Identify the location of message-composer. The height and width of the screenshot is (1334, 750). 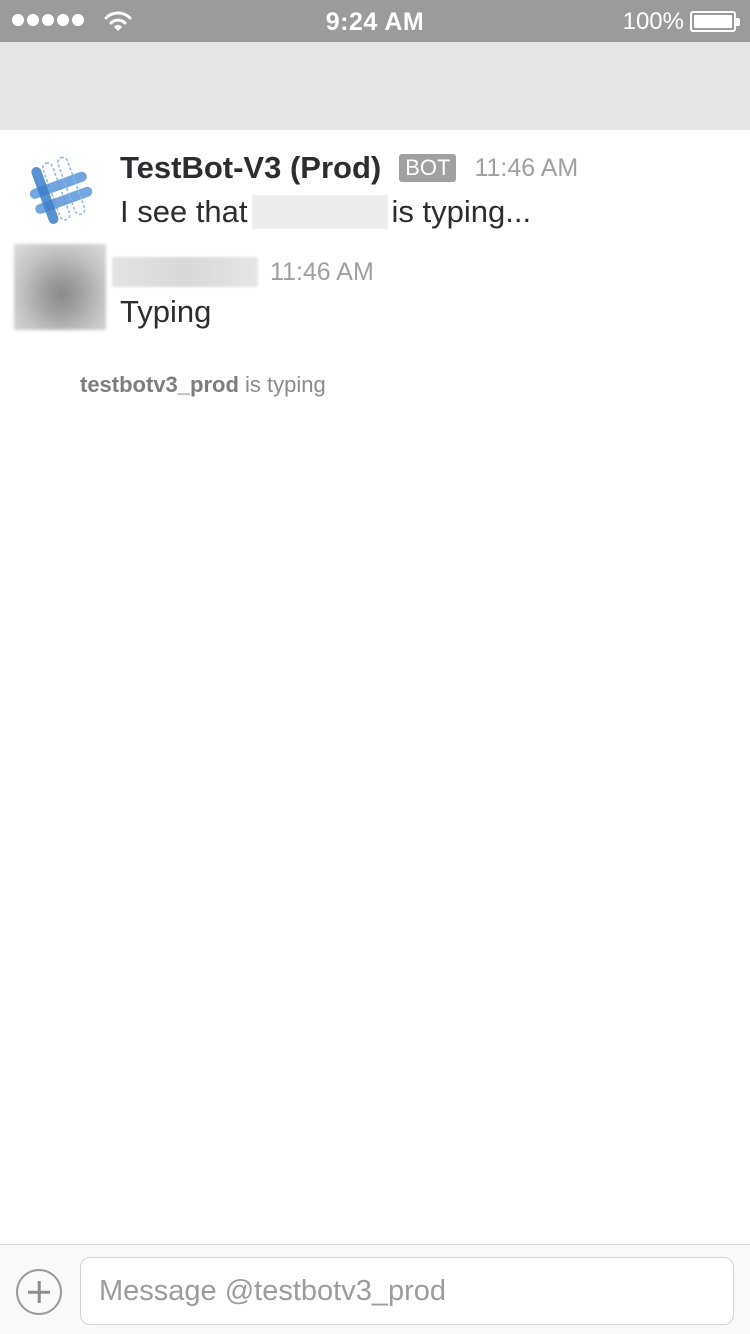
(375, 1289).